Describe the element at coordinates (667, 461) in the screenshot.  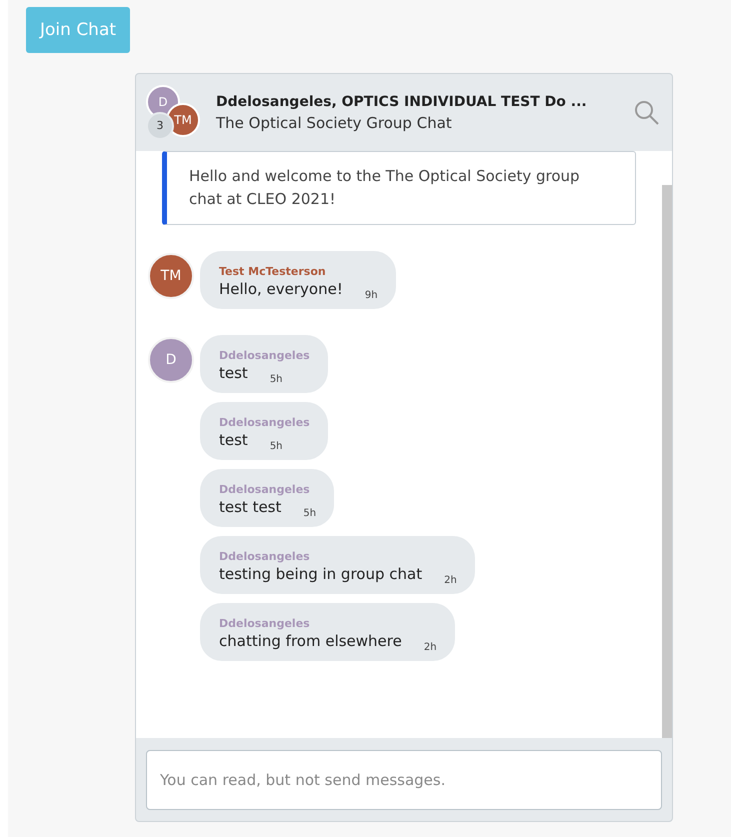
I see `scrollbar-thumb` at that location.